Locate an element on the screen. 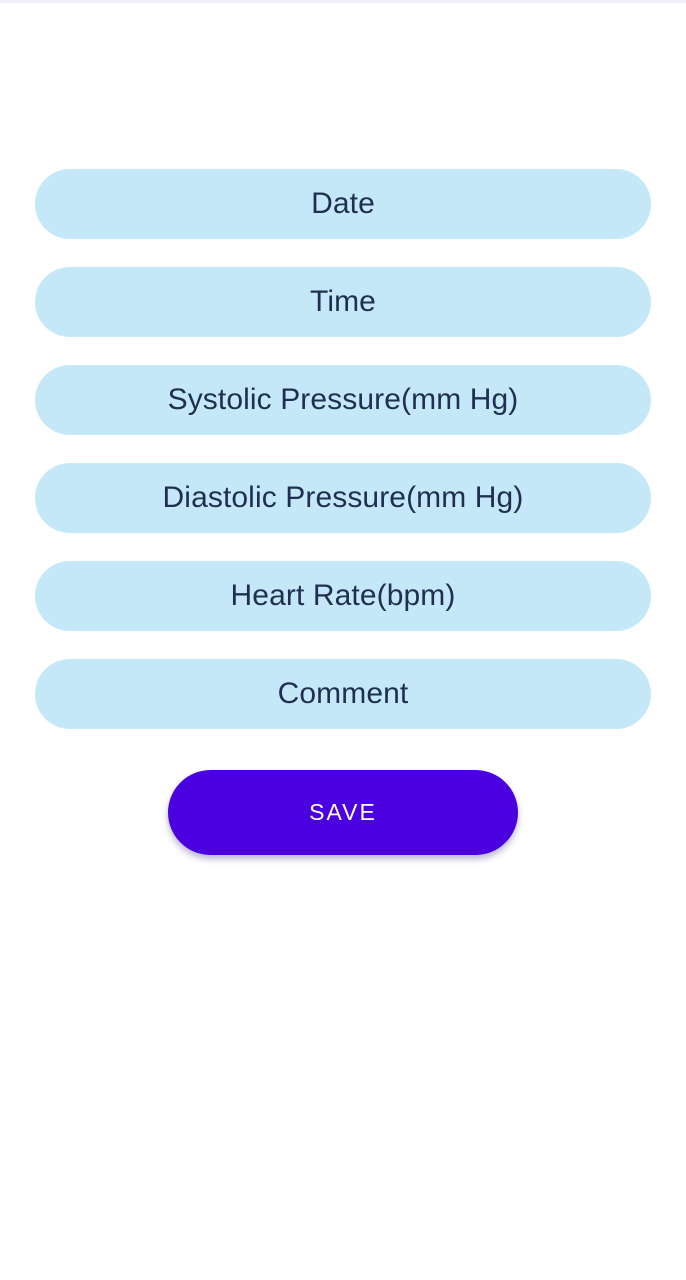 This screenshot has height=1280, width=686. time-field-placeholder: Time is located at coordinates (343, 301).